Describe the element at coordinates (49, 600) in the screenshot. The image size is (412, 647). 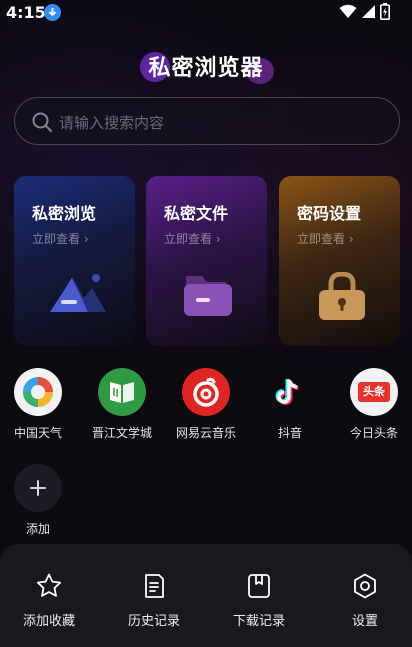
I see `add-favorite-button: 添加收藏` at that location.